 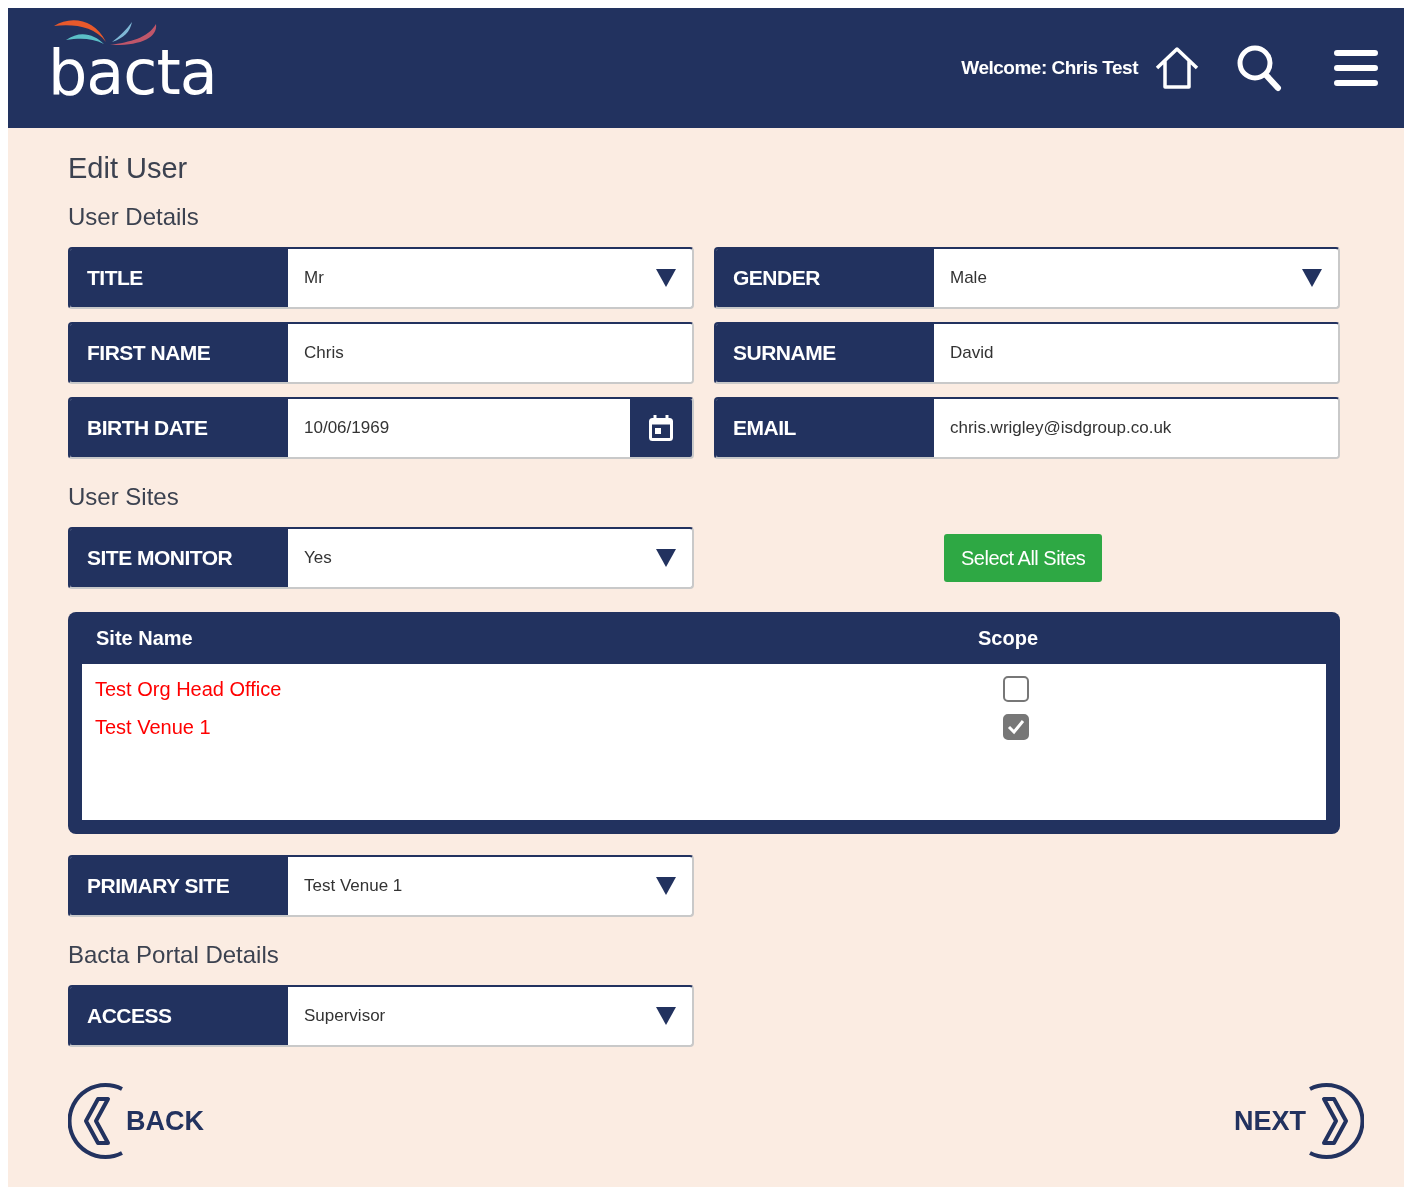 I want to click on menu-icon, so click(x=1356, y=68).